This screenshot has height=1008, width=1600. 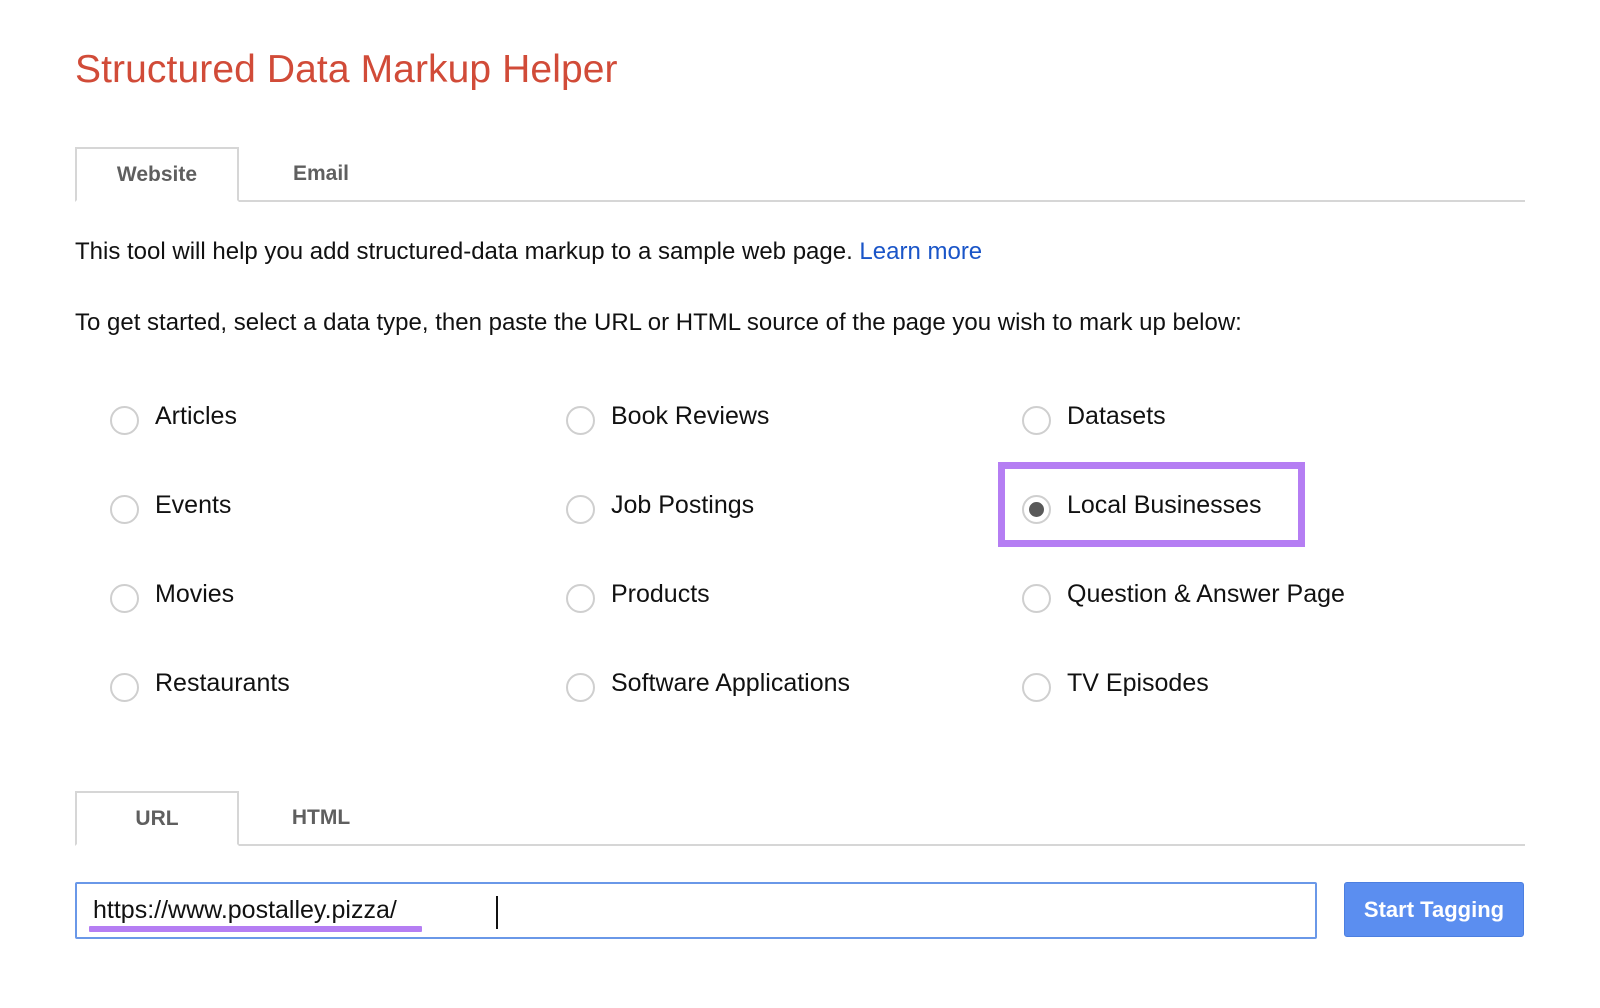 What do you see at coordinates (195, 593) in the screenshot?
I see `option-label: Movies` at bounding box center [195, 593].